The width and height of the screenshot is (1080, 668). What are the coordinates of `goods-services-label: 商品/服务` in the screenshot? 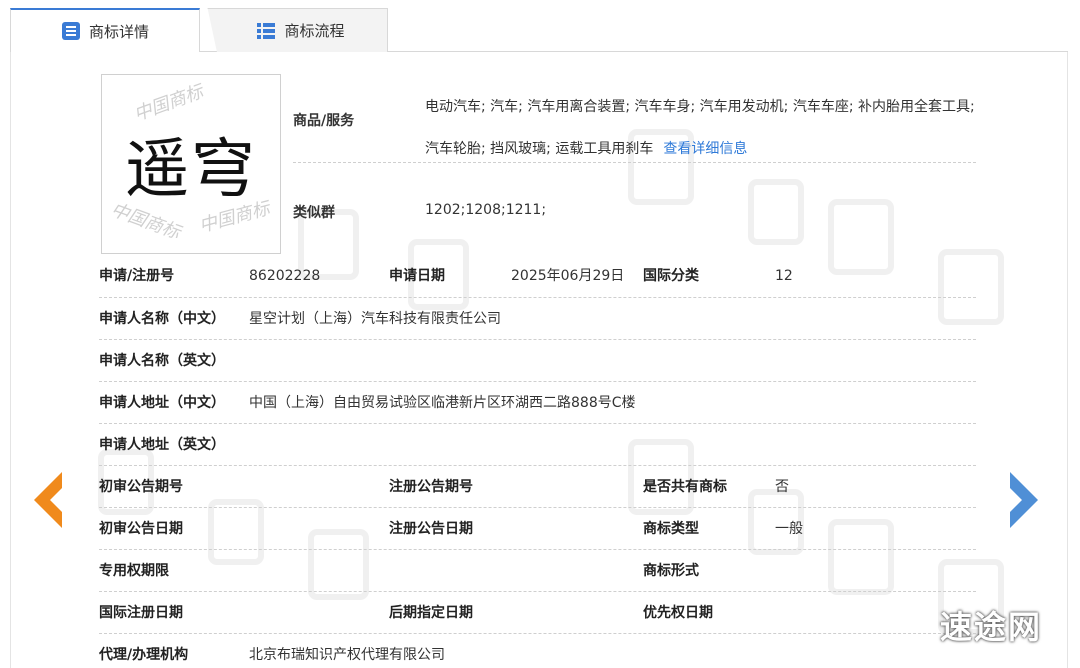 It's located at (324, 121).